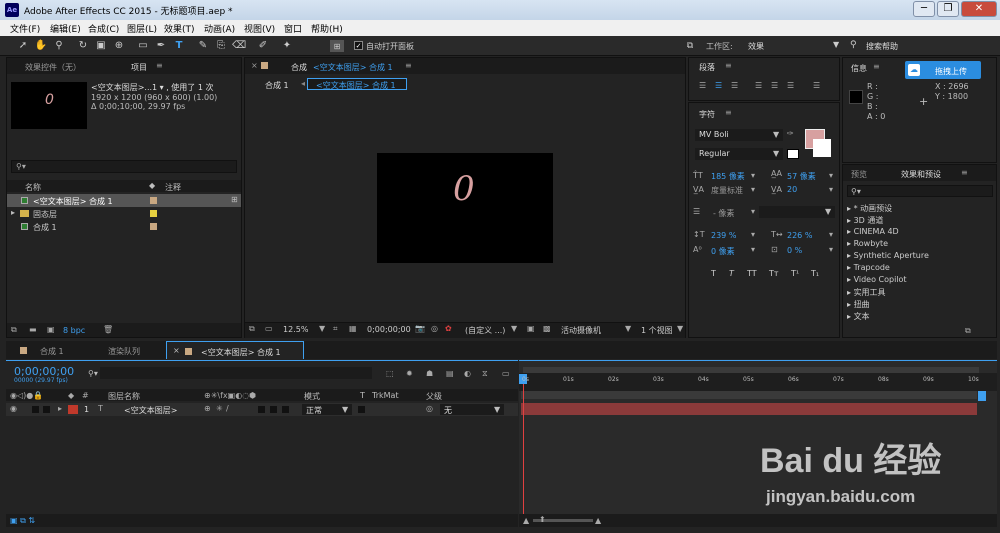  What do you see at coordinates (299, 67) in the screenshot?
I see `viewer-tab-label: 合成` at bounding box center [299, 67].